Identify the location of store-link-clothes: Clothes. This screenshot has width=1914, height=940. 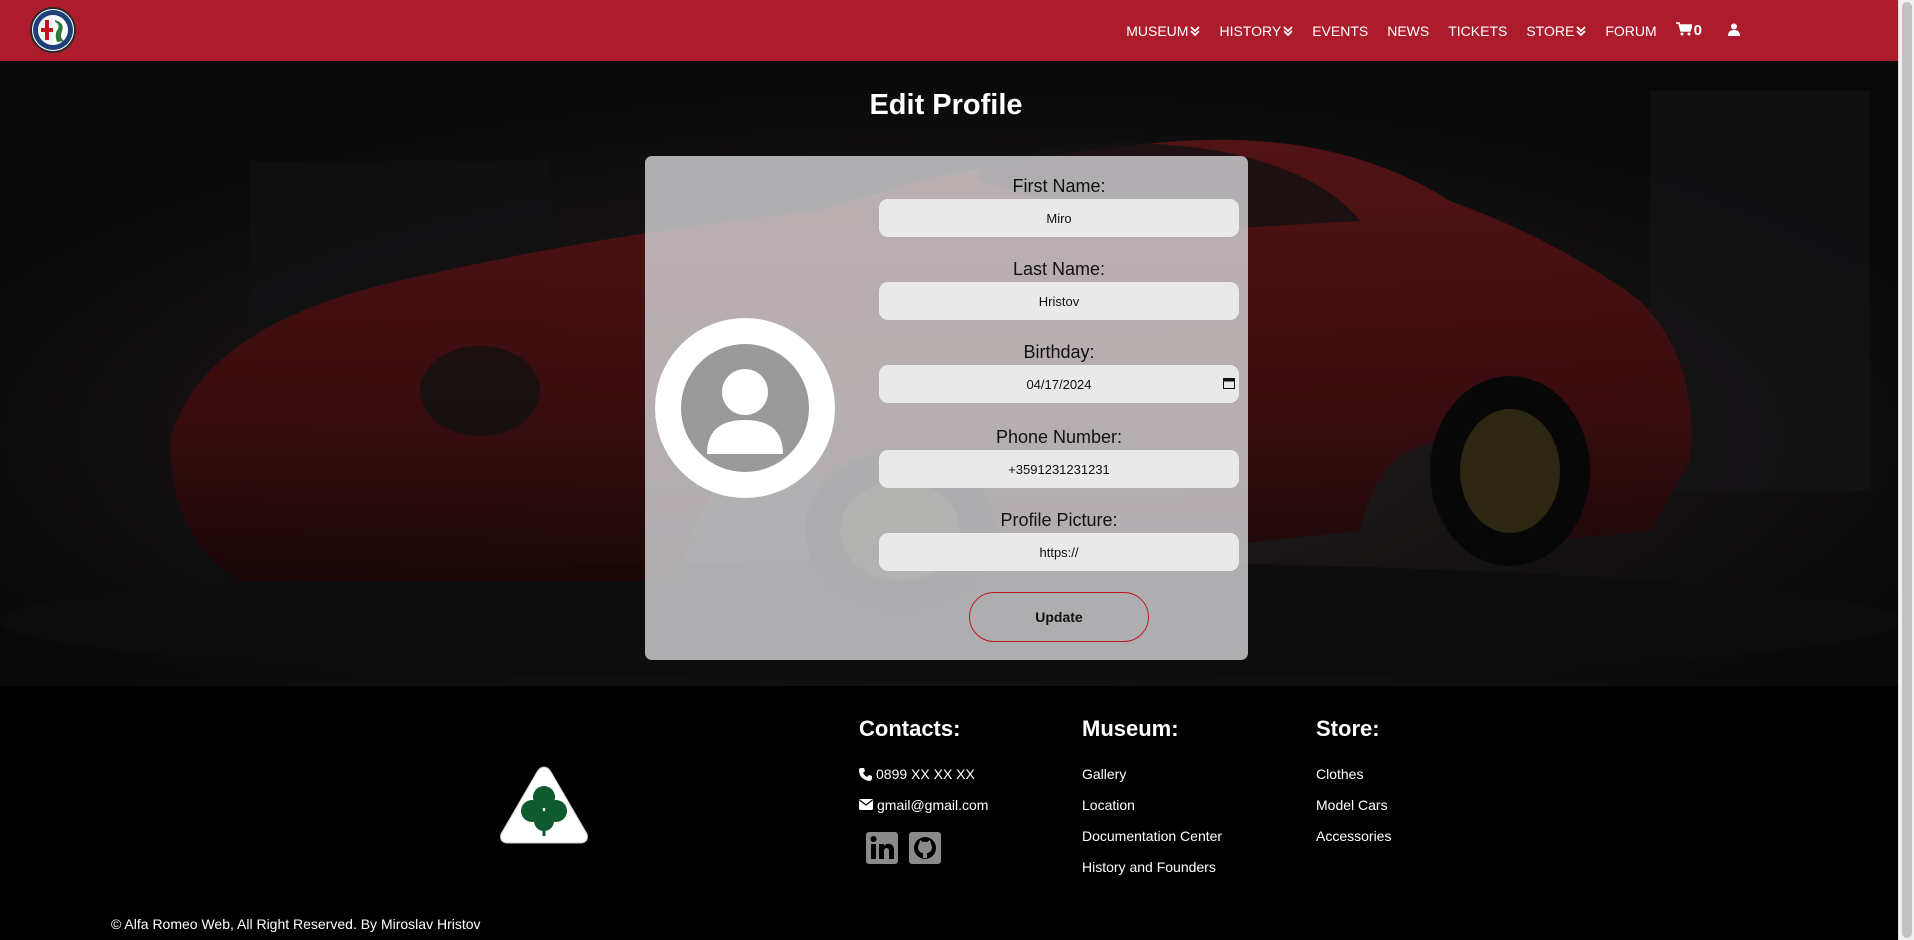
(1353, 781).